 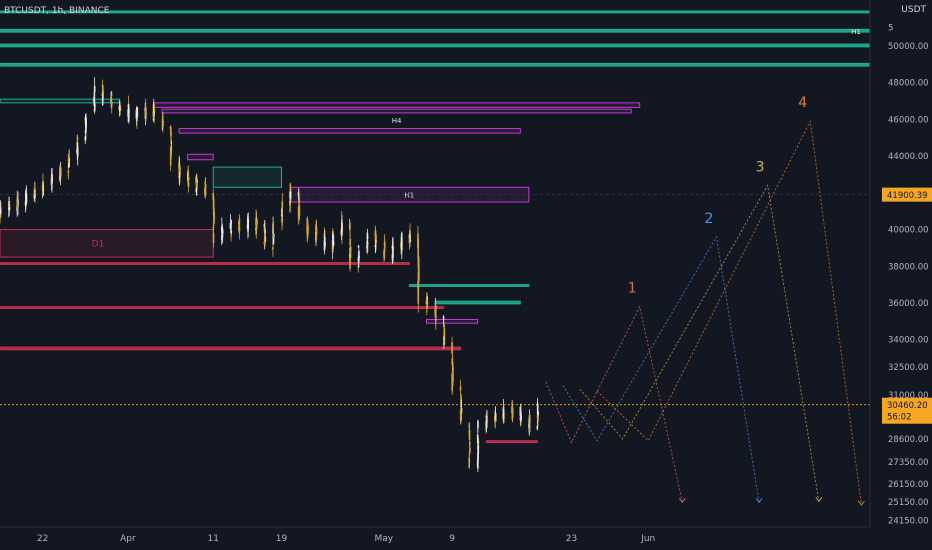 What do you see at coordinates (899, 418) in the screenshot?
I see `countdown-text: 56:02` at bounding box center [899, 418].